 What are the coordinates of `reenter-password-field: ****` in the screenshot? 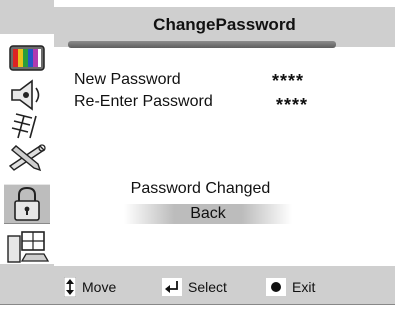 It's located at (292, 105).